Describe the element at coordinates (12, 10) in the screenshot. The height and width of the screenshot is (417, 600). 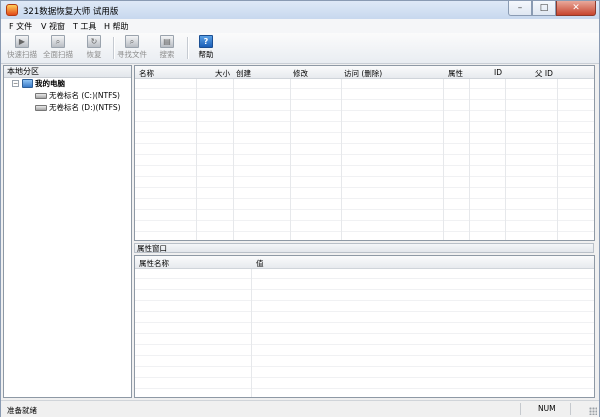
I see `app-logo-icon` at that location.